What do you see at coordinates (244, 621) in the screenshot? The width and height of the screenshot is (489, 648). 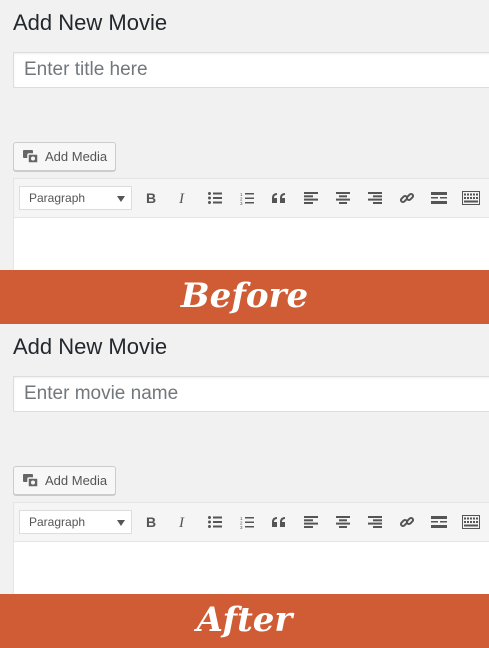 I see `after-banner: After` at bounding box center [244, 621].